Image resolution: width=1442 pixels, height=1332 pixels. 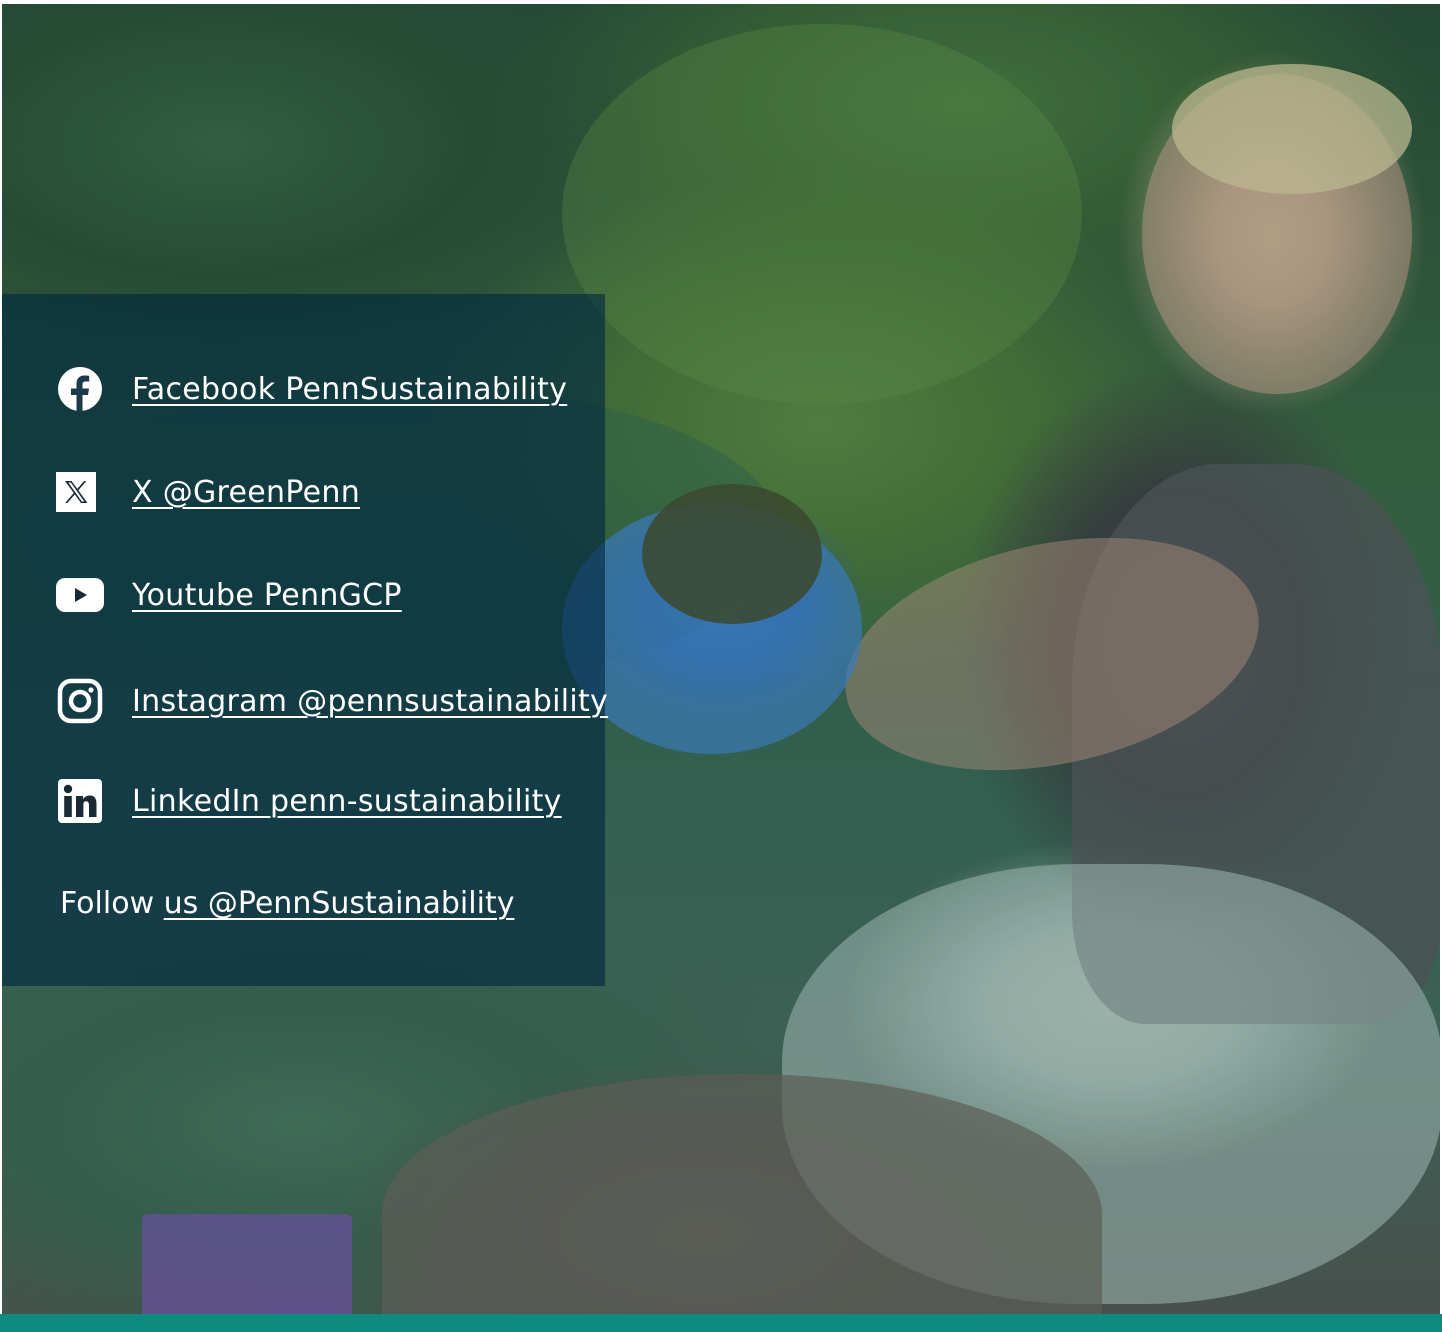 What do you see at coordinates (347, 801) in the screenshot?
I see `linkedin-link: LinkedIn penn-sustainability` at bounding box center [347, 801].